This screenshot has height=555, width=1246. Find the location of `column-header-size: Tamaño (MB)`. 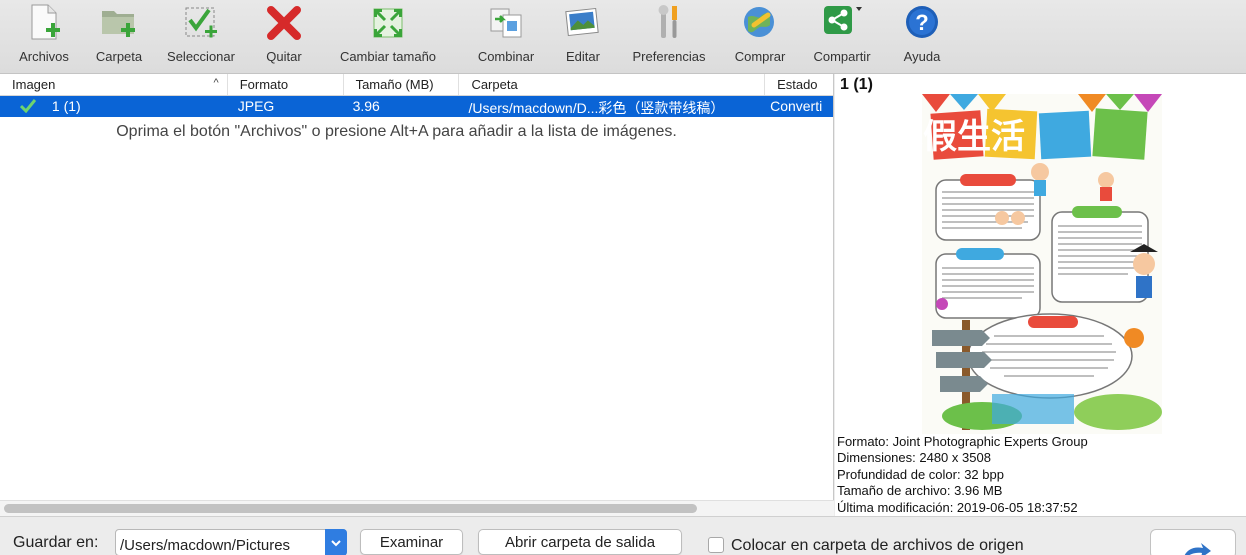

column-header-size: Tamaño (MB) is located at coordinates (402, 84).